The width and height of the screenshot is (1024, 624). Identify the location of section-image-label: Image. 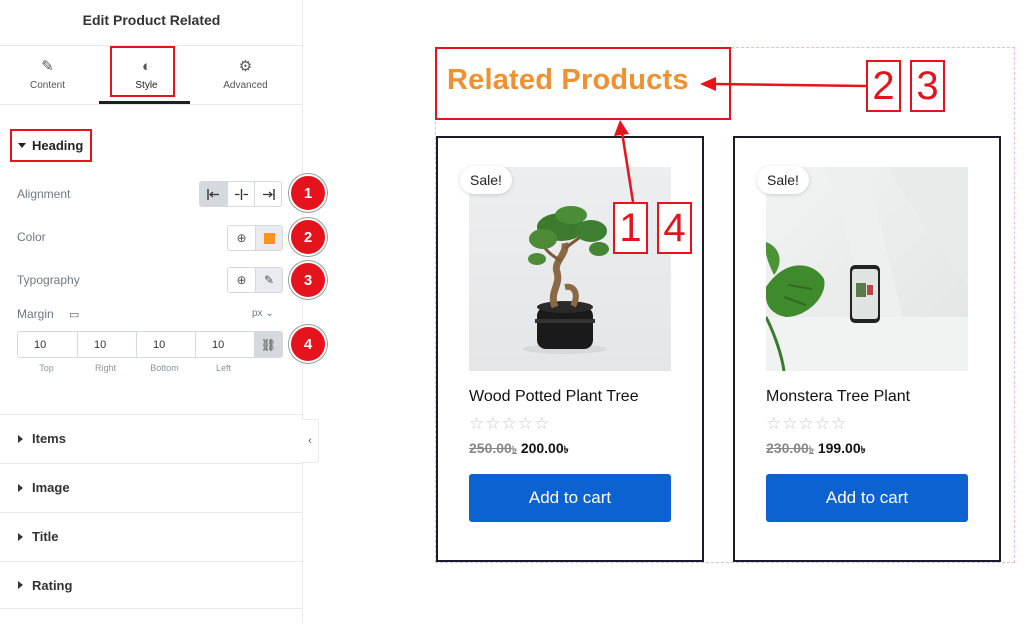
(51, 487).